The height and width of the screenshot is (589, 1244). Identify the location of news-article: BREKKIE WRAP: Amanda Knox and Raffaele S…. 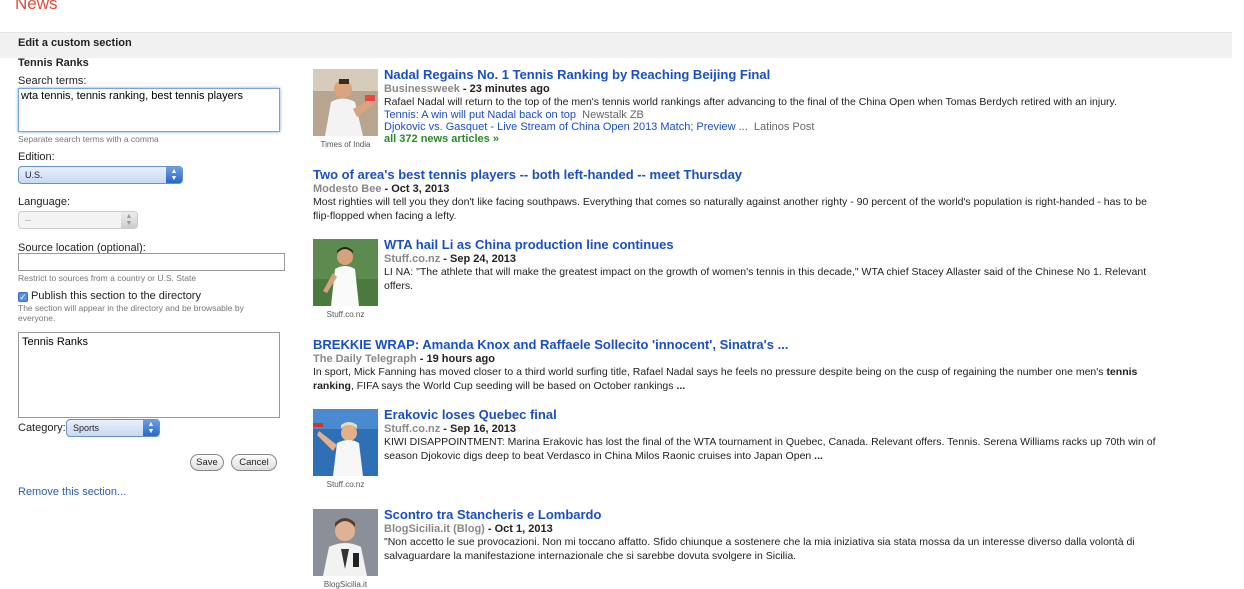
(753, 365).